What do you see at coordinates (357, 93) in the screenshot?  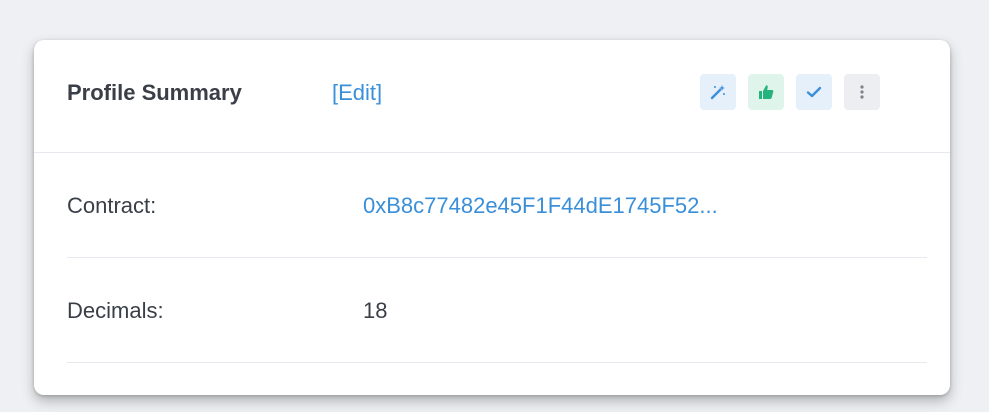 I see `edit-link: [Edit]` at bounding box center [357, 93].